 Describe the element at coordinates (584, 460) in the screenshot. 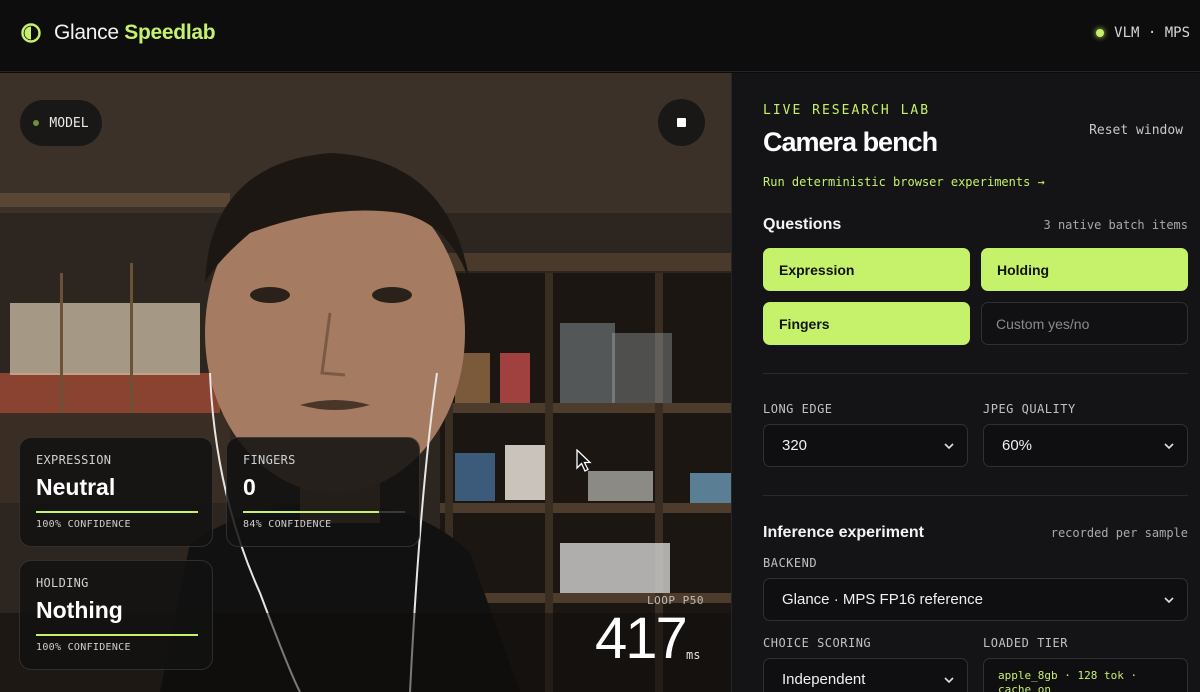

I see `mouse-cursor-icon` at that location.